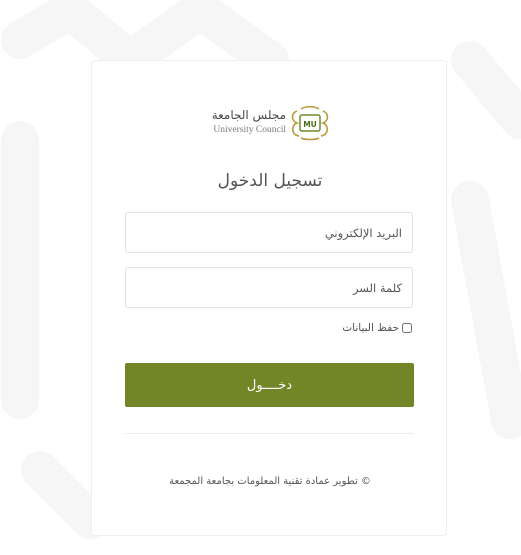 The height and width of the screenshot is (555, 521). I want to click on emblem-text: MU, so click(310, 124).